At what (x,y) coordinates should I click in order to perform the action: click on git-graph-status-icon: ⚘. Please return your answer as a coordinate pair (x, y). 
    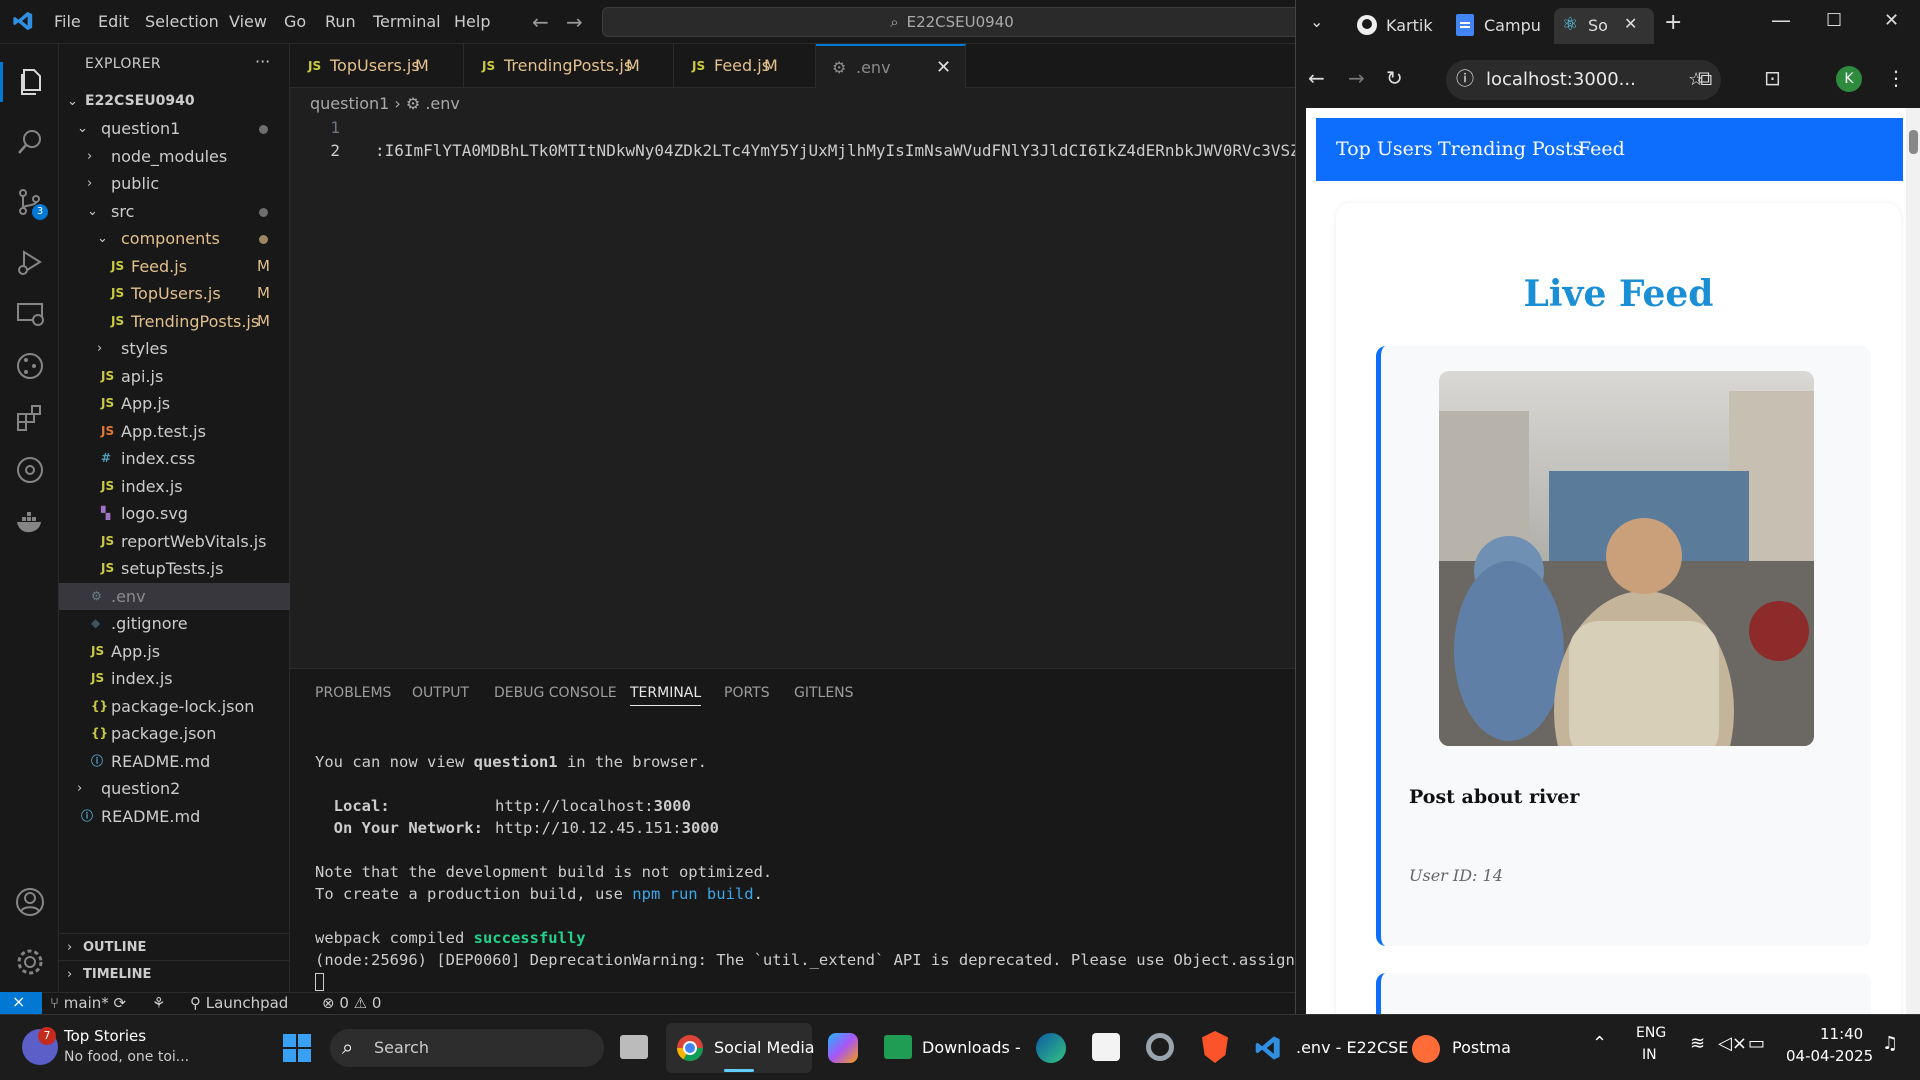
    Looking at the image, I should click on (158, 1003).